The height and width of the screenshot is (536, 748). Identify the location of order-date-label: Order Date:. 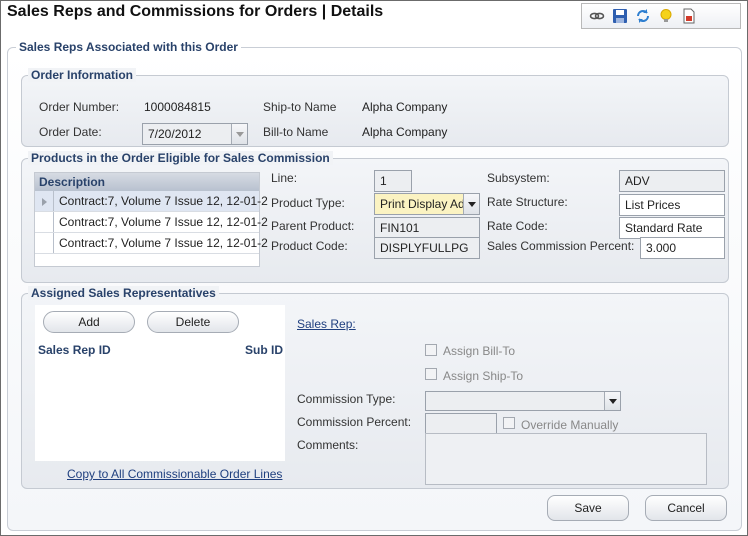
(70, 132).